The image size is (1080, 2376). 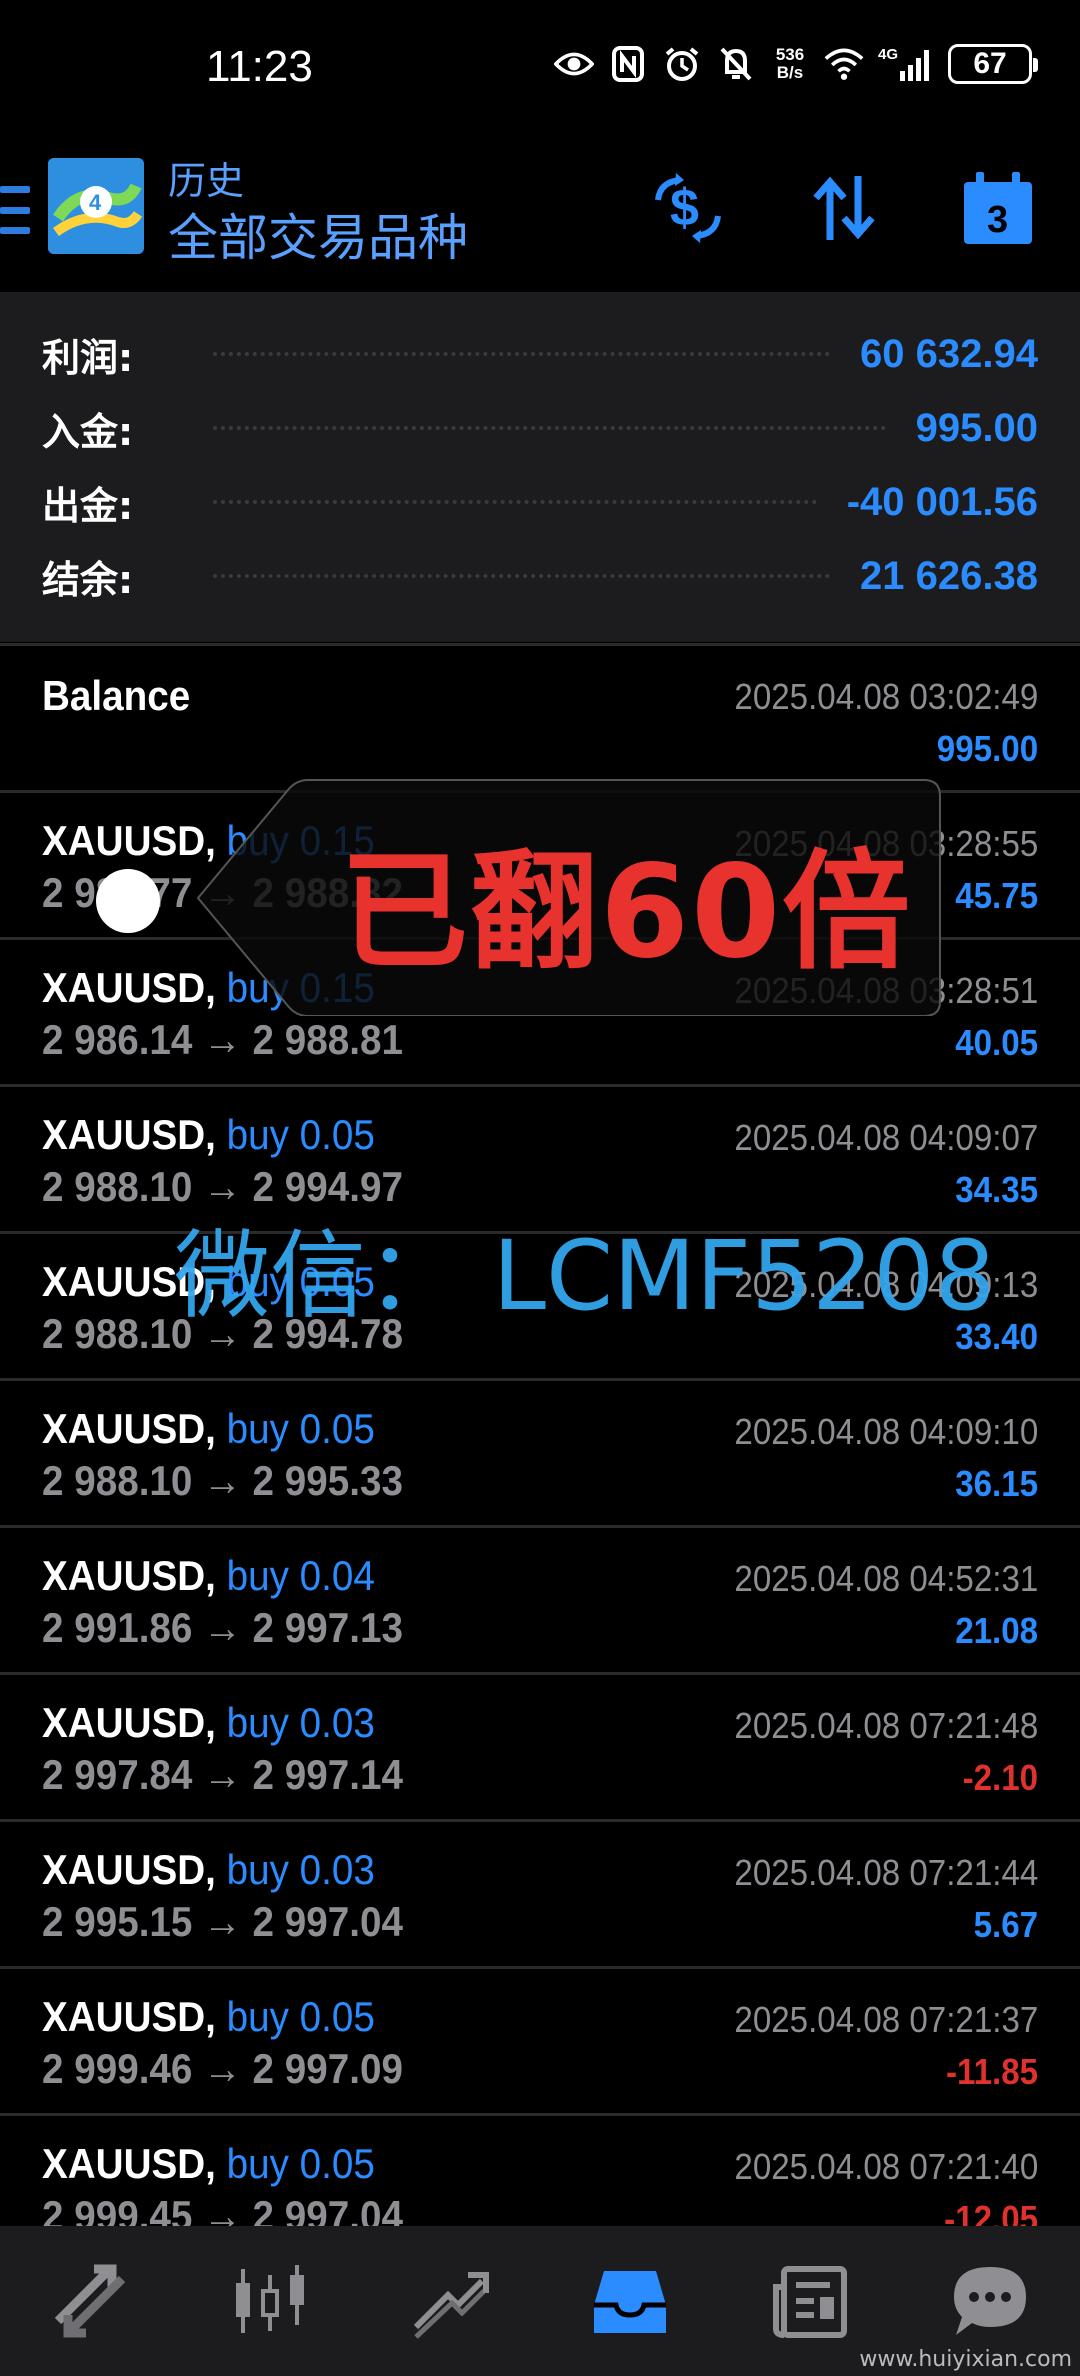 I want to click on summary-withdrawal: 出金: -40 001.56, so click(x=540, y=502).